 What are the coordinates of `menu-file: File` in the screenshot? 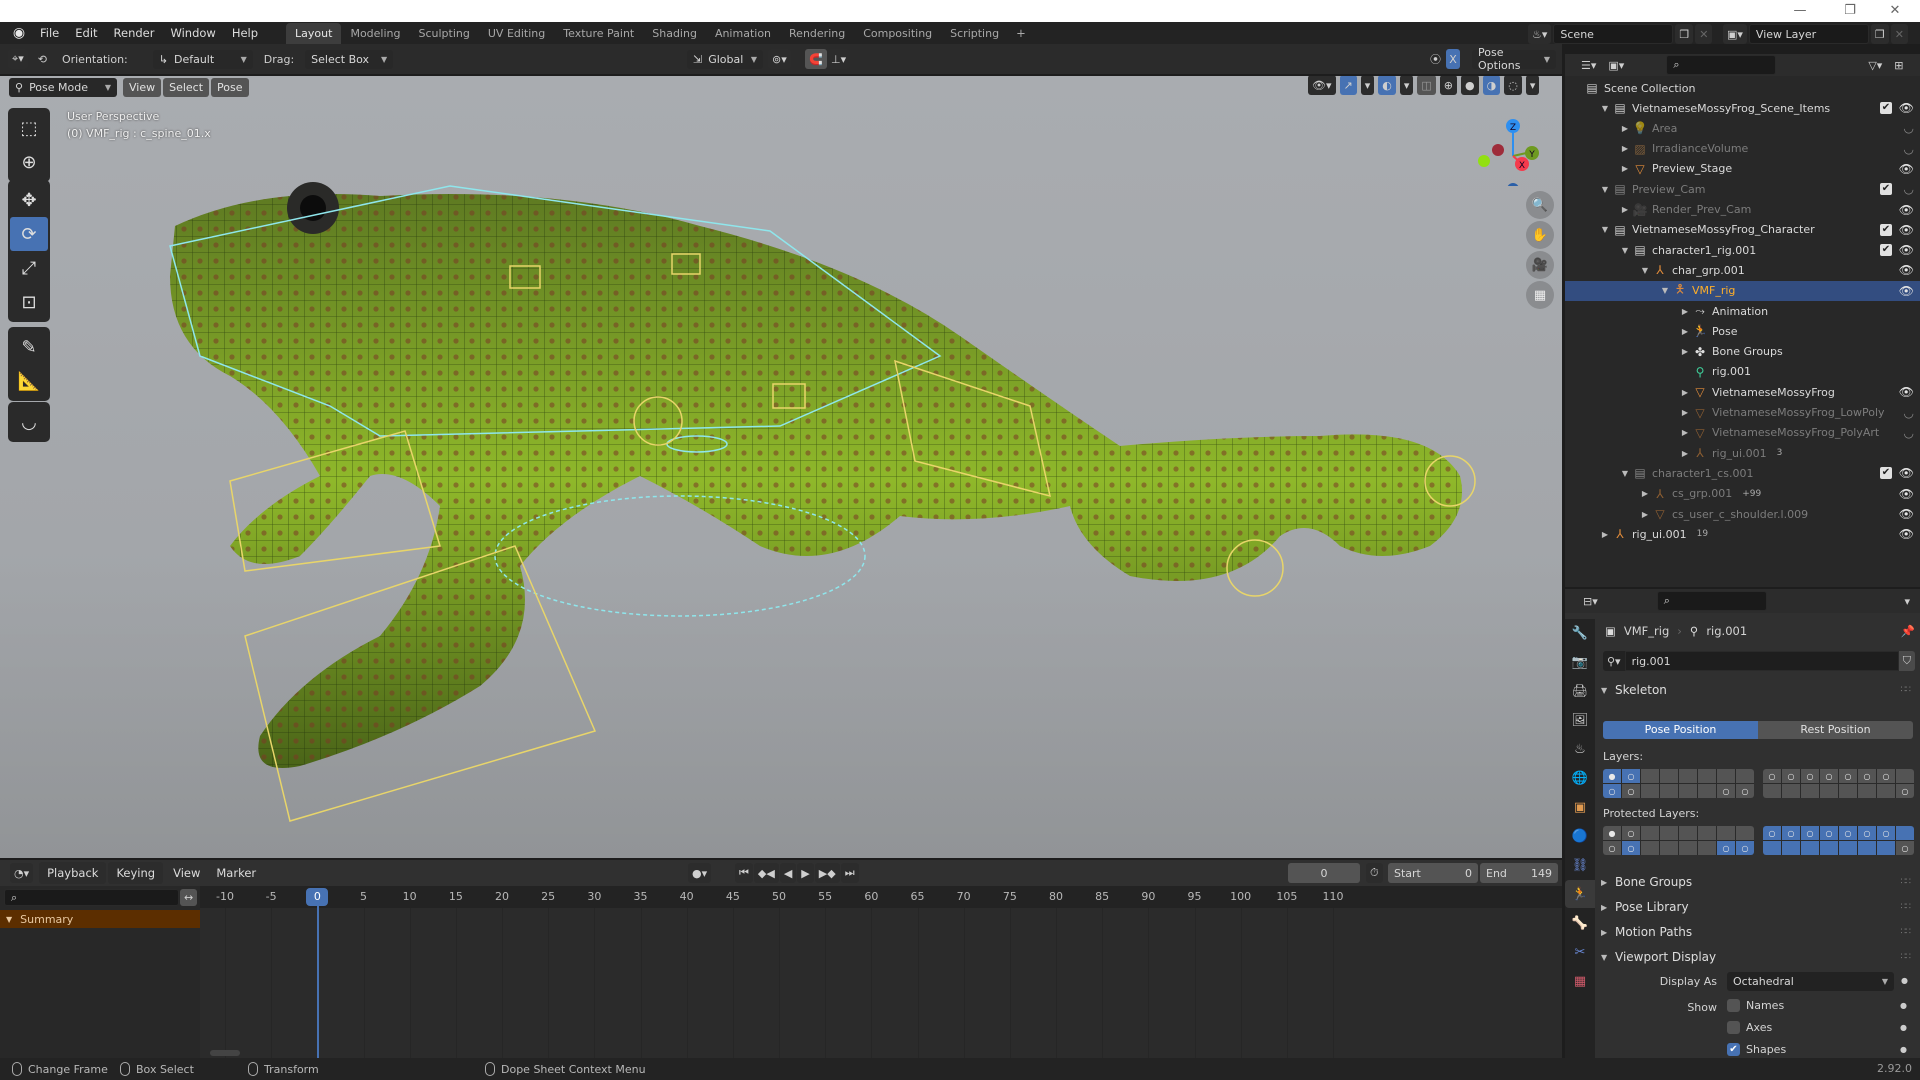 It's located at (49, 33).